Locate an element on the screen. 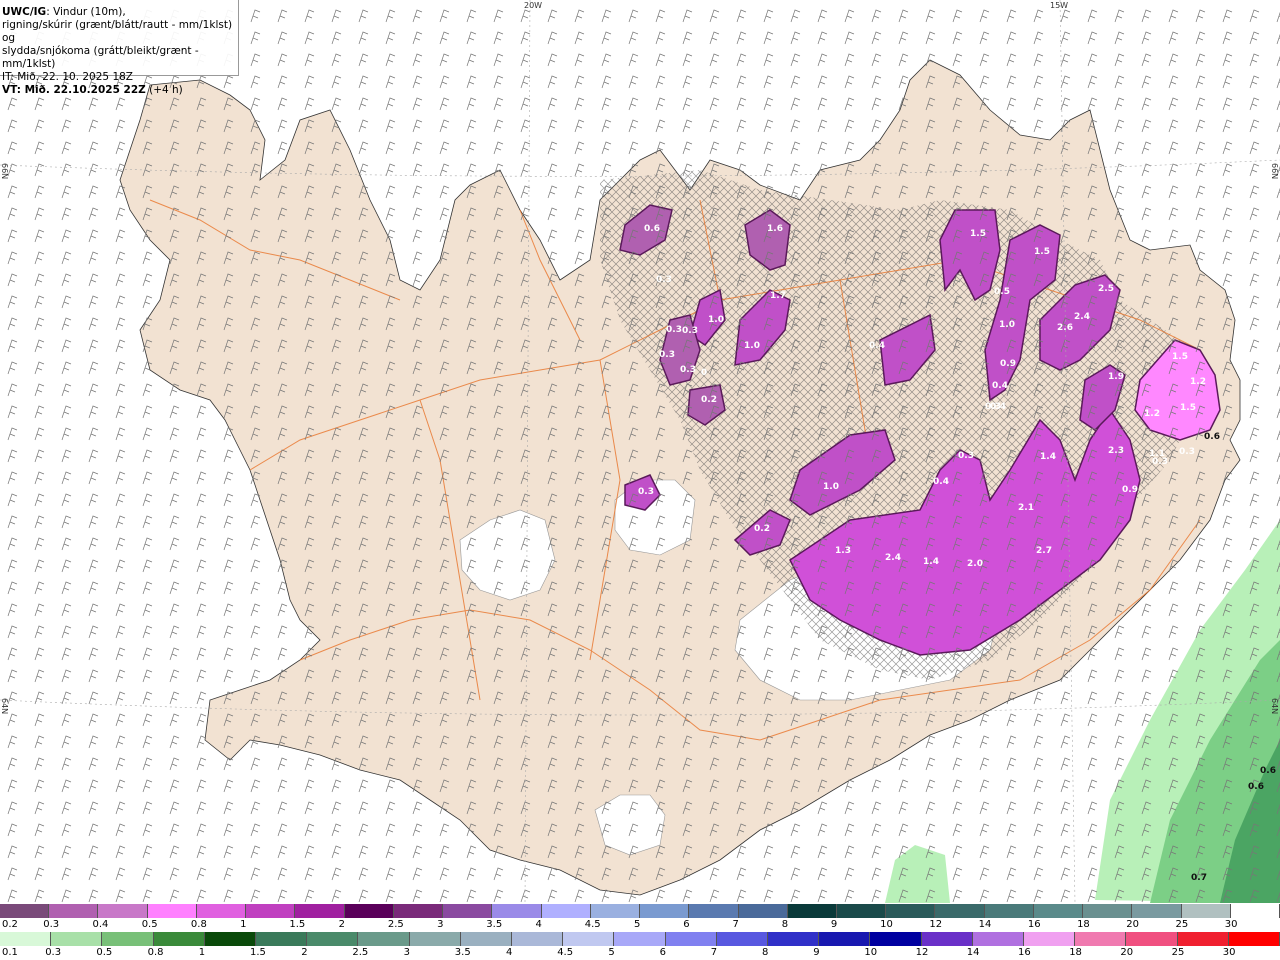  colorbar-label: 1 is located at coordinates (243, 924).